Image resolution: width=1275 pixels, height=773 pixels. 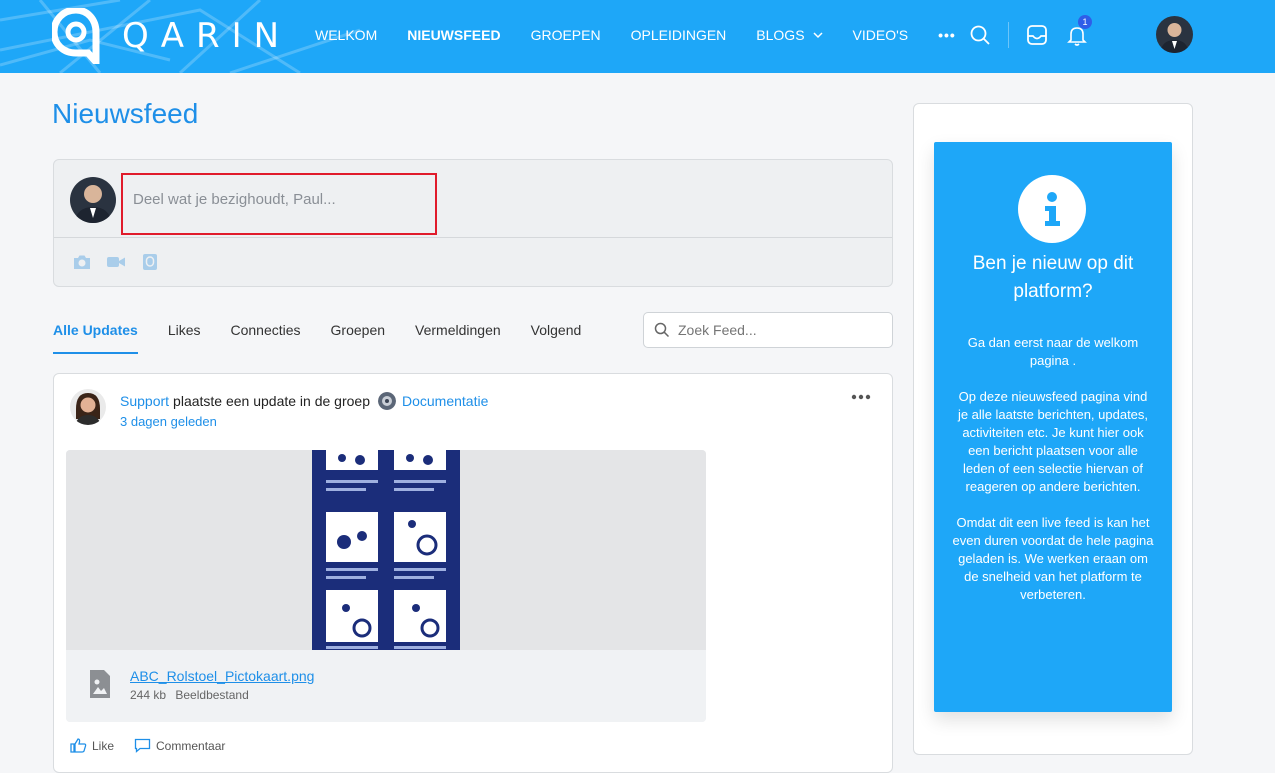 I want to click on feed-search-input, so click(x=778, y=330).